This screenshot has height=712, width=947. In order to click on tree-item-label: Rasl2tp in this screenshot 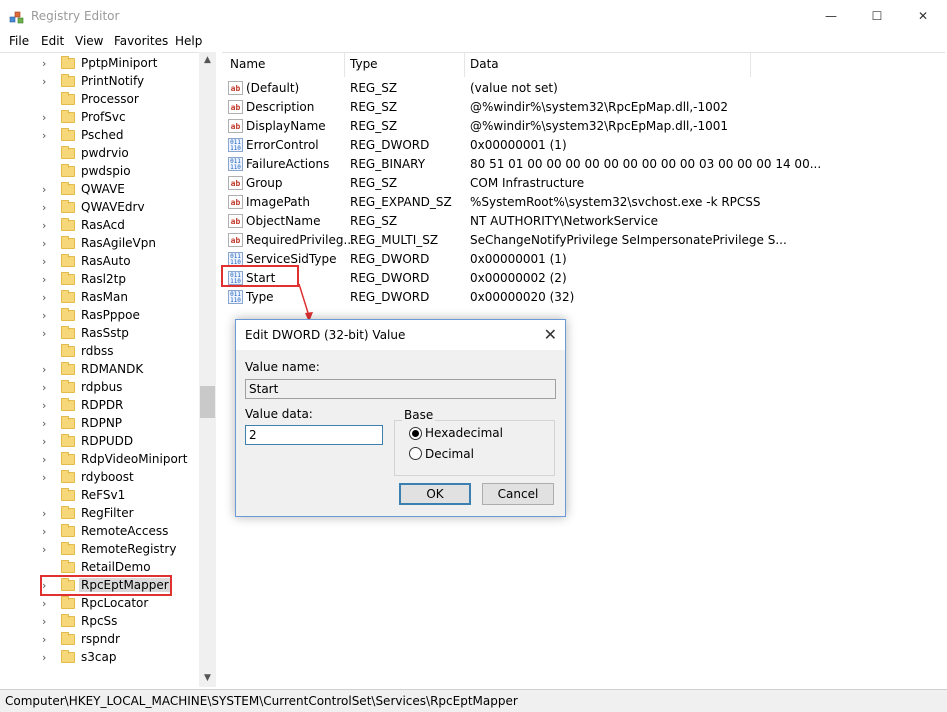, I will do `click(103, 279)`.